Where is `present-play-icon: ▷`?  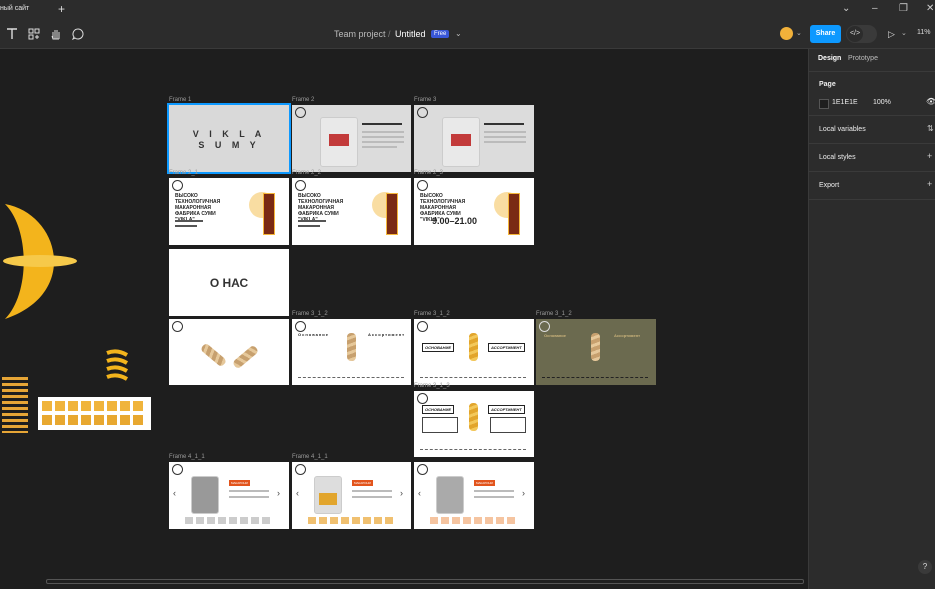 present-play-icon: ▷ is located at coordinates (891, 34).